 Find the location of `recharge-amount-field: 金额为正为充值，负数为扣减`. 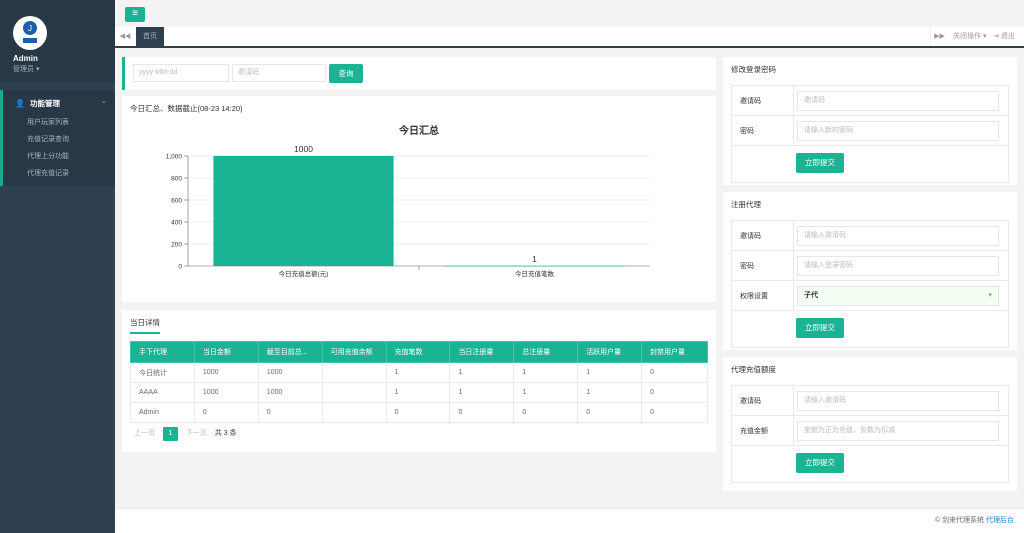

recharge-amount-field: 金额为正为充值，负数为扣减 is located at coordinates (898, 431).